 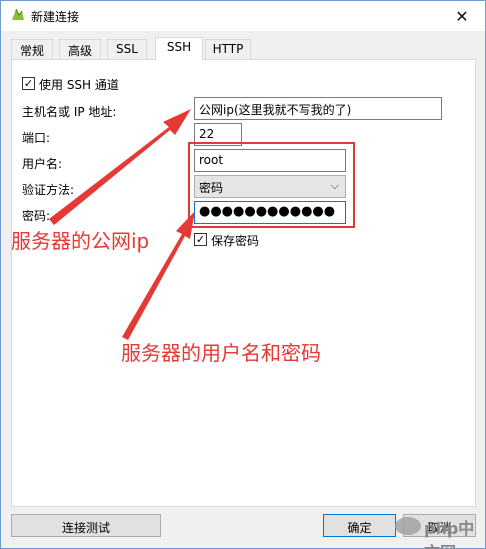 What do you see at coordinates (179, 48) in the screenshot?
I see `tab-ssh: SSH` at bounding box center [179, 48].